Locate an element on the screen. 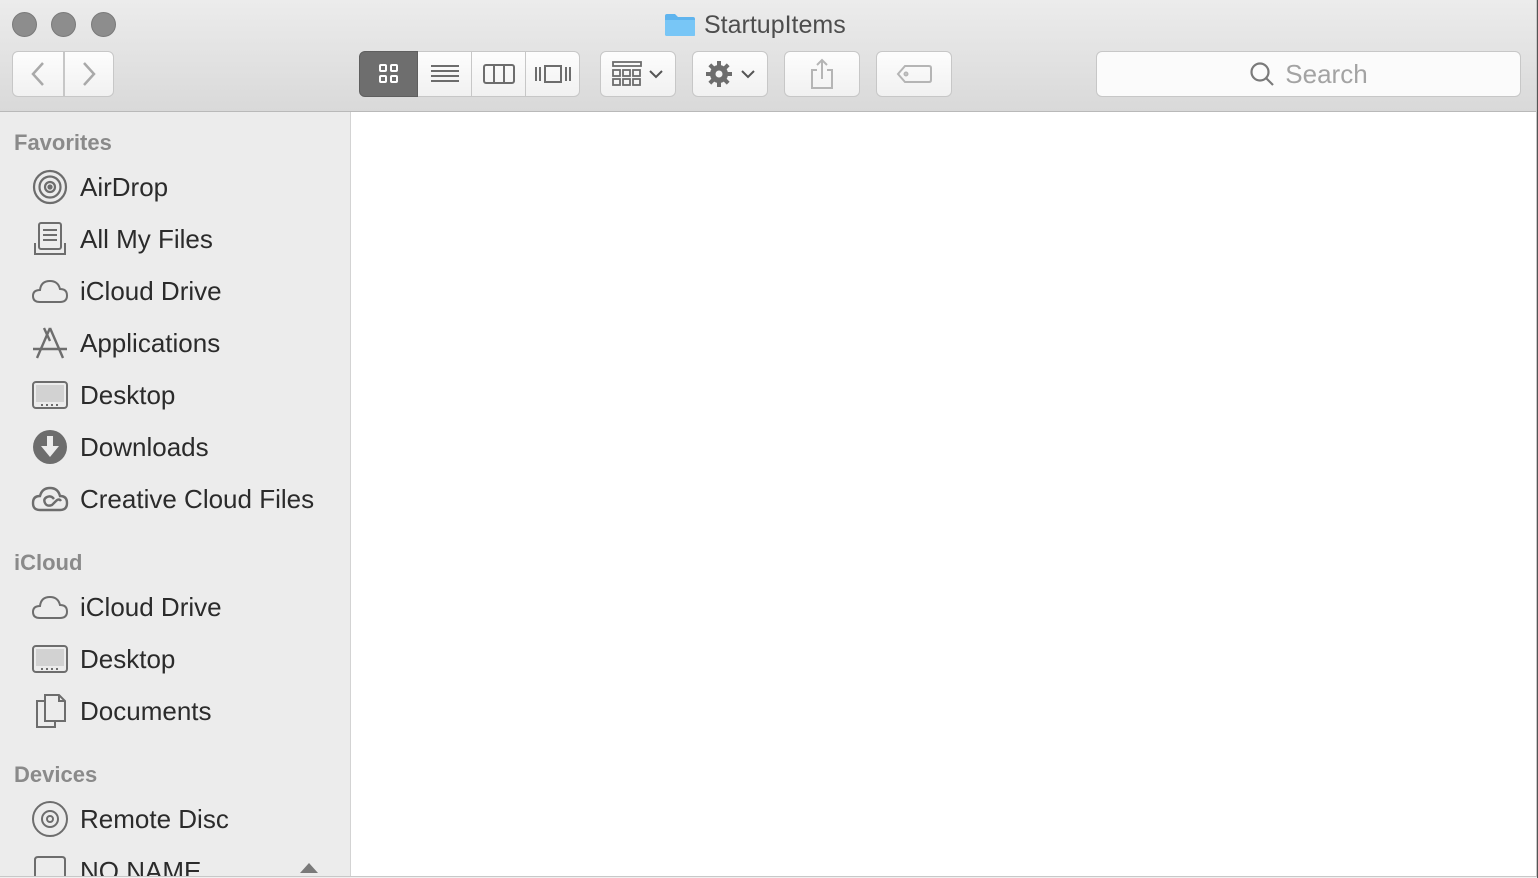  disc-icon is located at coordinates (50, 819).